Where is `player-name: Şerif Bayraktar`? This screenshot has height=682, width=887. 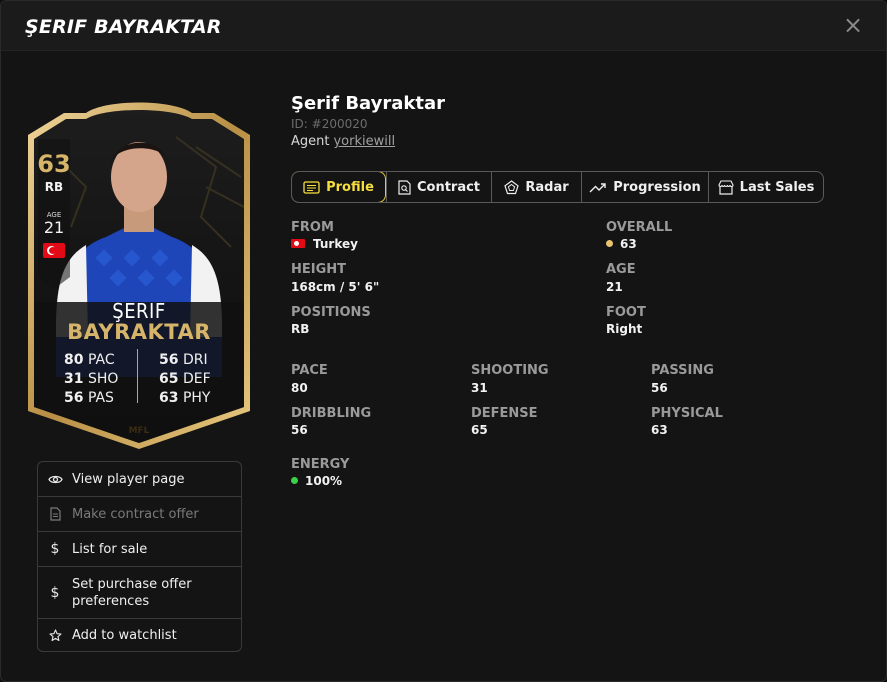 player-name: Şerif Bayraktar is located at coordinates (368, 103).